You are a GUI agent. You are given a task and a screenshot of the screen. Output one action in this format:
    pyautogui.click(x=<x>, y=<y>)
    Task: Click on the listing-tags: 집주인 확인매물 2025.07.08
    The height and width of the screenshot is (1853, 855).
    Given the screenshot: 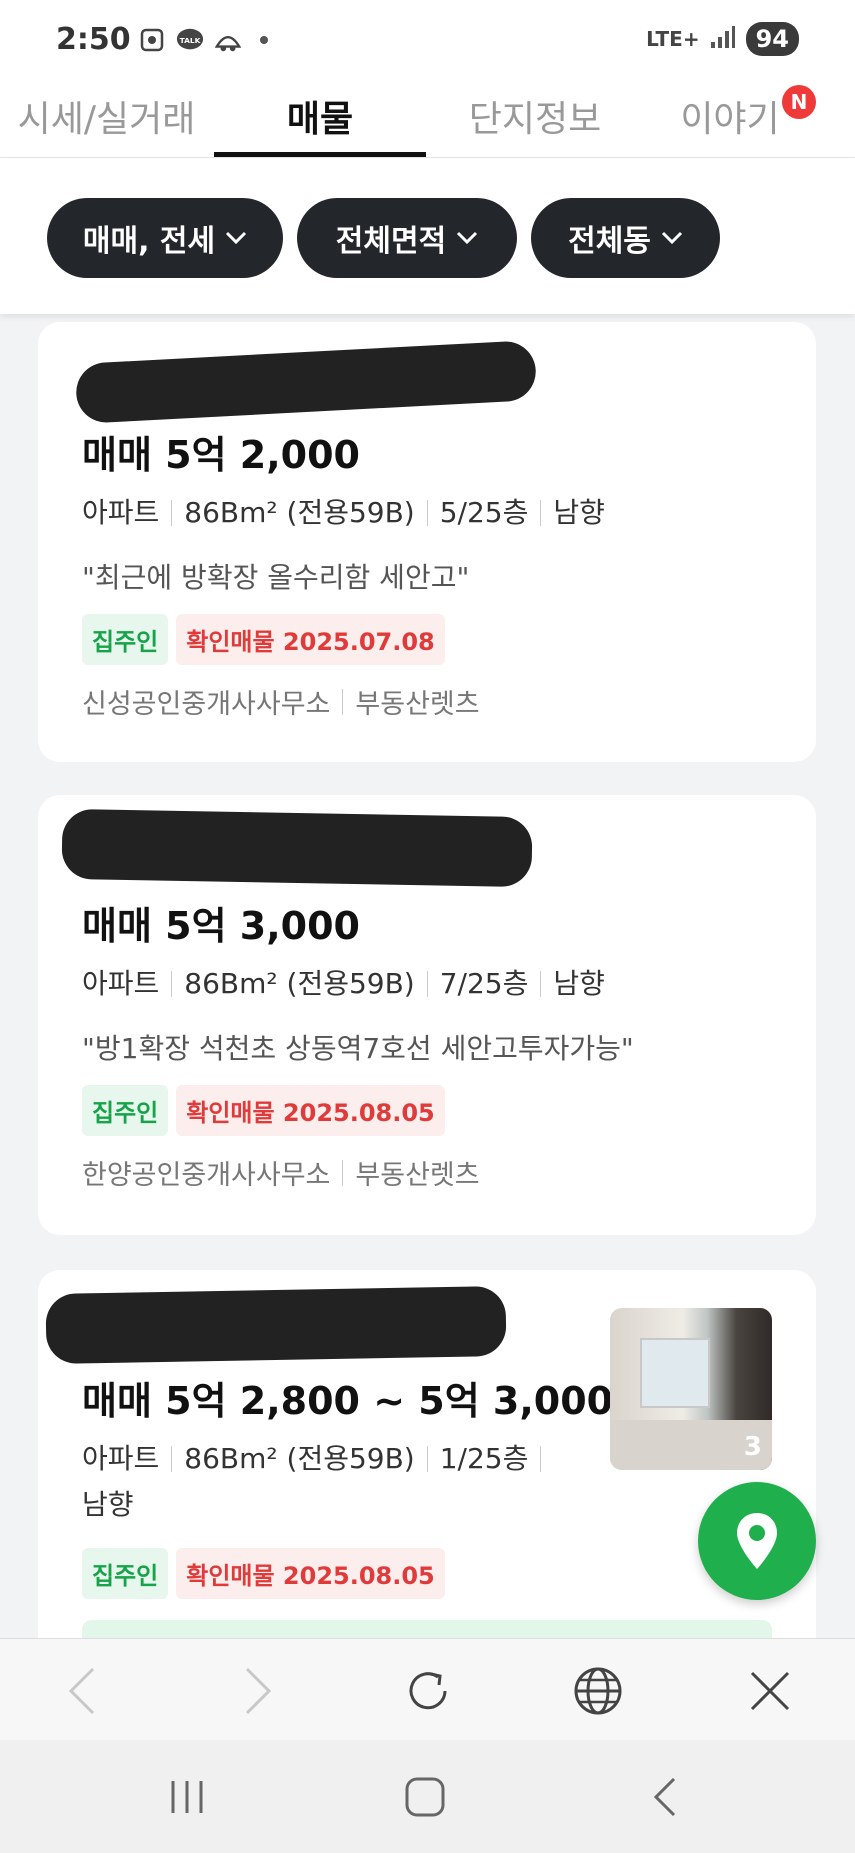 What is the action you would take?
    pyautogui.click(x=263, y=639)
    